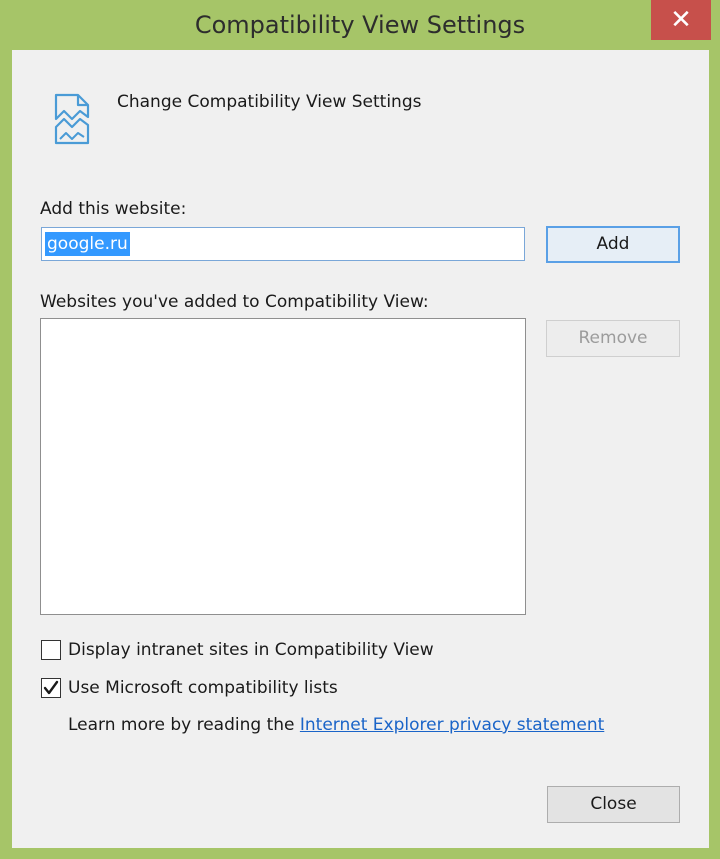 Image resolution: width=720 pixels, height=859 pixels. I want to click on website-input: google.ru, so click(283, 244).